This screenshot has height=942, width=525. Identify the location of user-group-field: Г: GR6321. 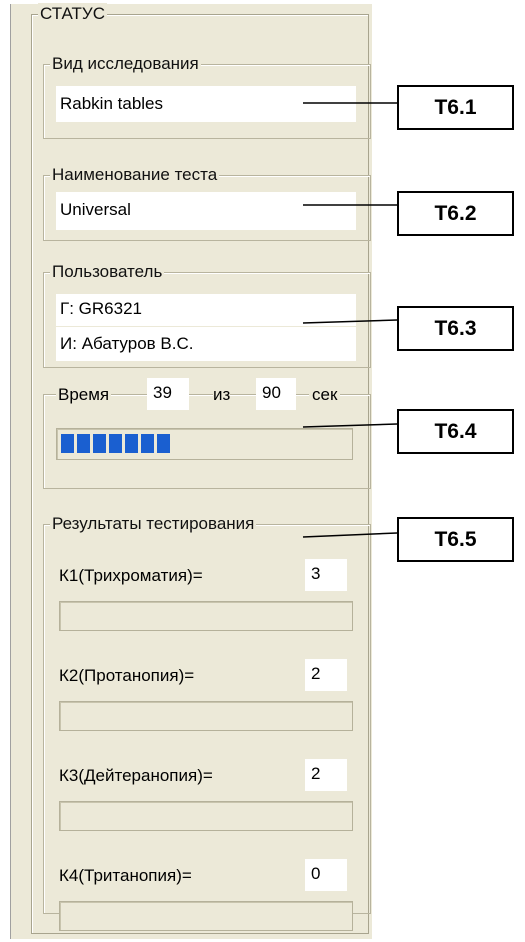
(206, 310).